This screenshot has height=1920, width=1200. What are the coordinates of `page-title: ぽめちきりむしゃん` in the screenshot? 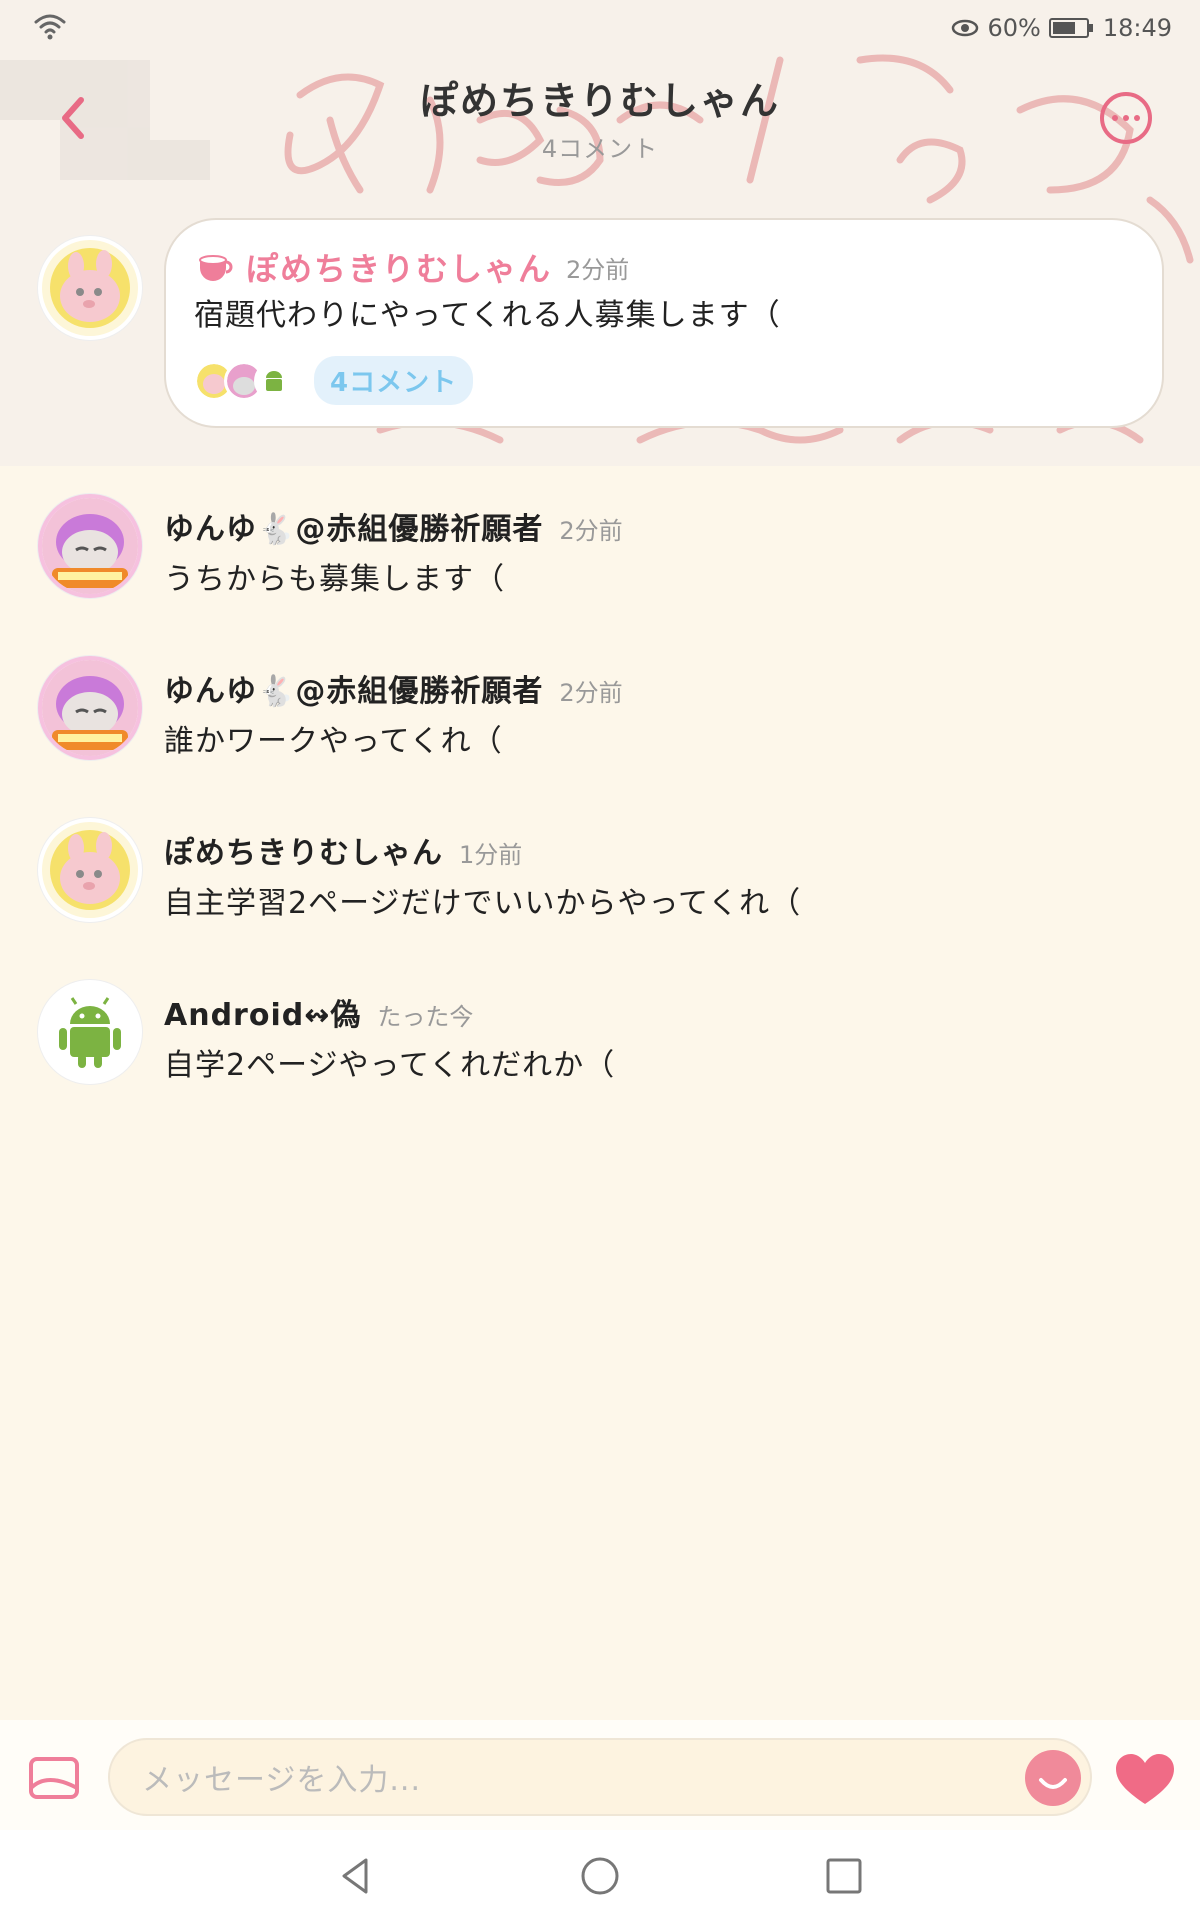 It's located at (599, 101).